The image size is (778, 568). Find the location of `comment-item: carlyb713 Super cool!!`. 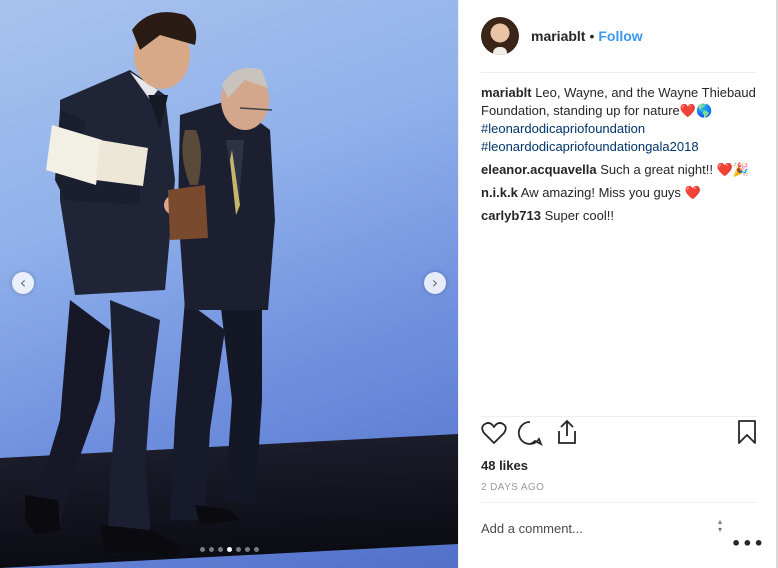

comment-item: carlyb713 Super cool!! is located at coordinates (619, 216).